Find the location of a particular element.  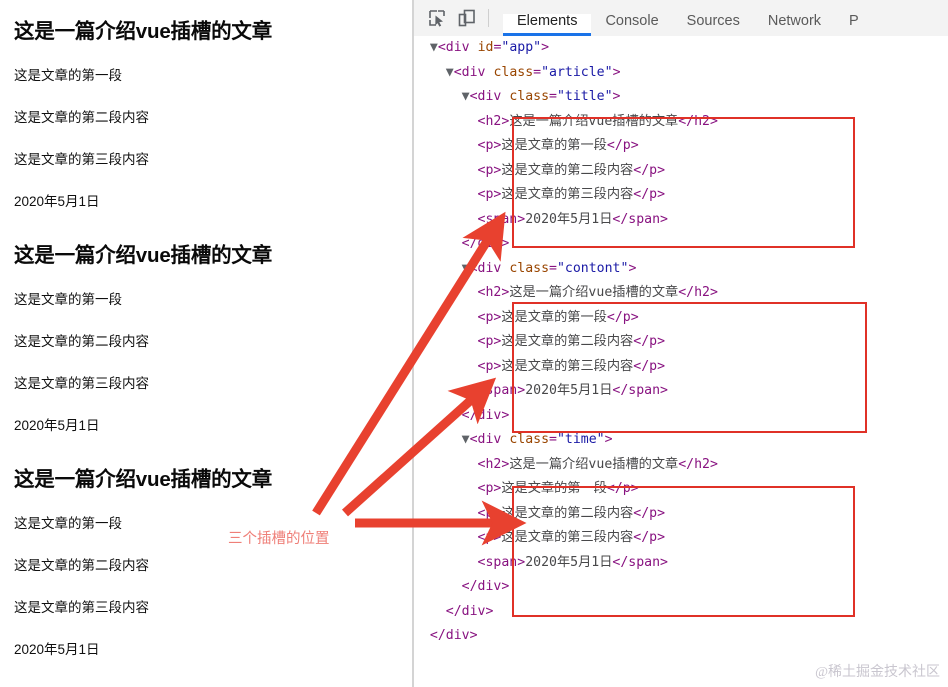

dom-line-group-open-3: ▼<div class="time"> is located at coordinates (681, 440).